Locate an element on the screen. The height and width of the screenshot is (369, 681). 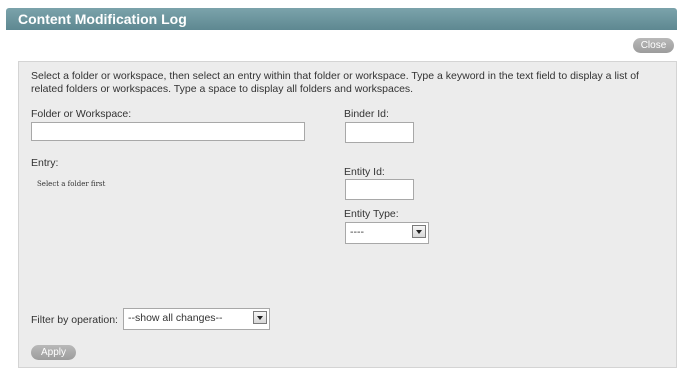
filter-select: --show all changes-- is located at coordinates (196, 319).